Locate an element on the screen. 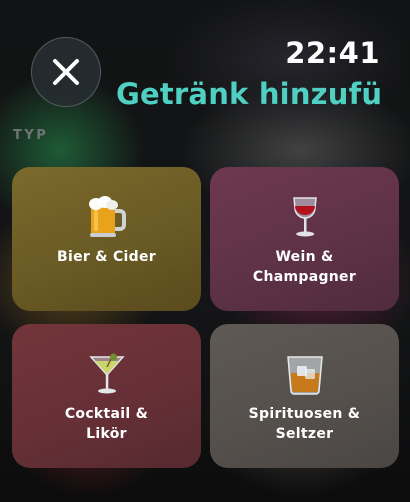 This screenshot has height=502, width=410. wine-glass-icon is located at coordinates (305, 217).